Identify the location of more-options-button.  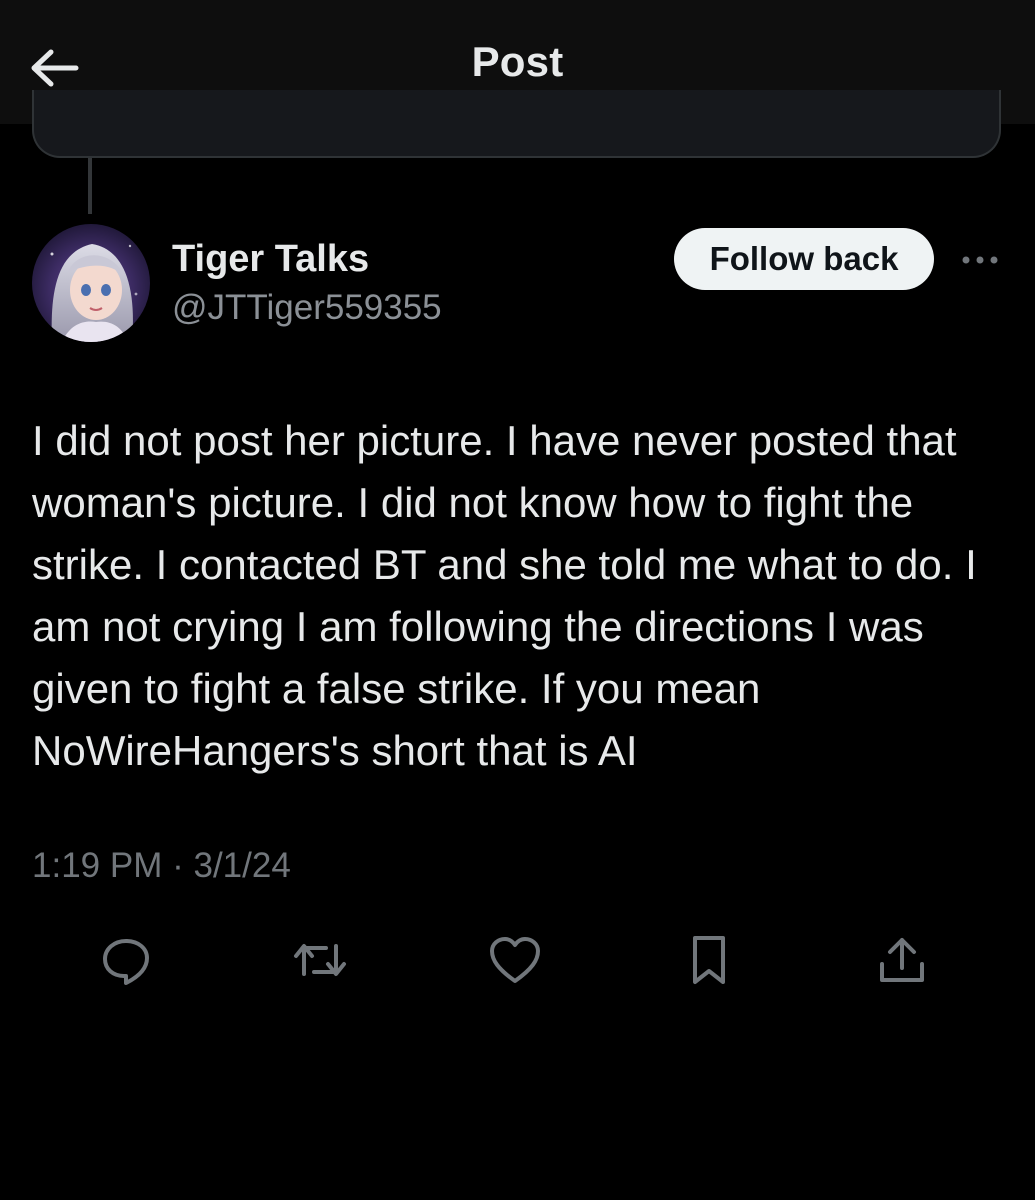
(980, 260).